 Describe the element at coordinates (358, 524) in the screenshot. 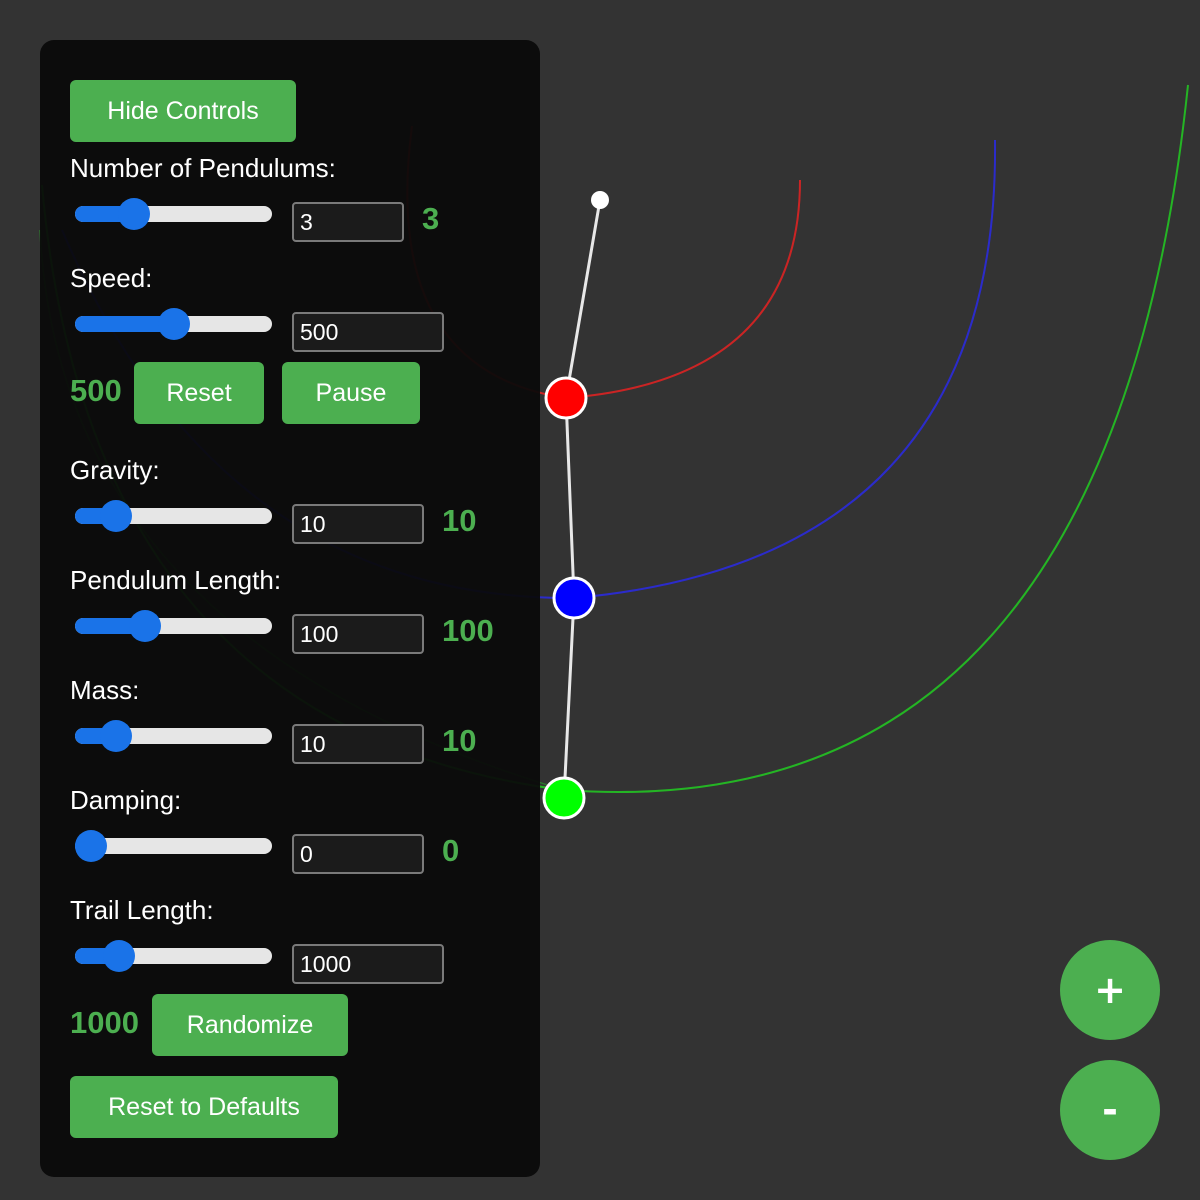

I see `gravity-input` at that location.